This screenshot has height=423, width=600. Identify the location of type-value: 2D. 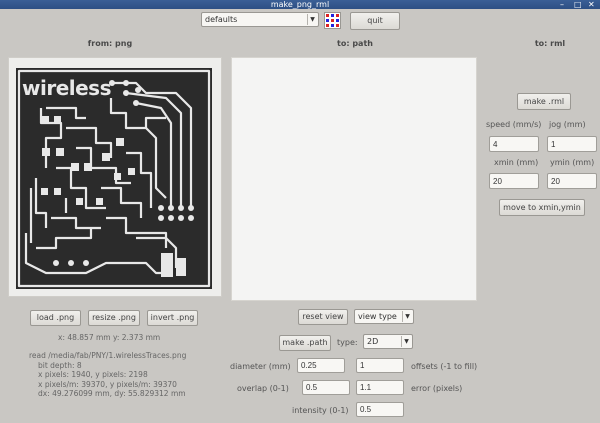
(373, 341).